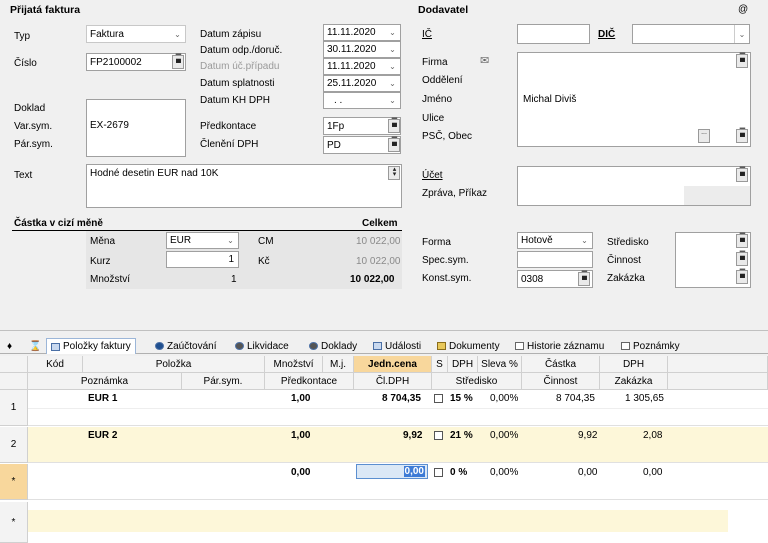 This screenshot has height=543, width=768. I want to click on col-dph2: DPH, so click(634, 364).